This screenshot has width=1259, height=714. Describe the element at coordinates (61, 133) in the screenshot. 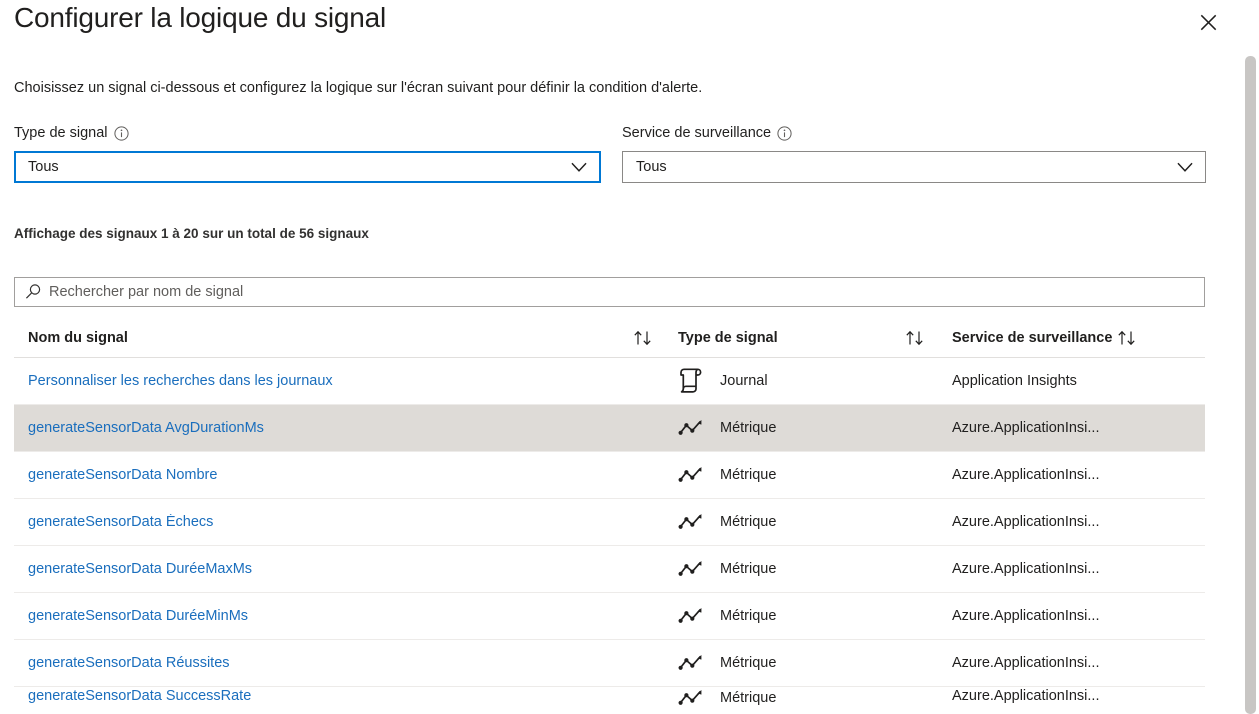

I see `signal-type-label: Type de signal` at that location.